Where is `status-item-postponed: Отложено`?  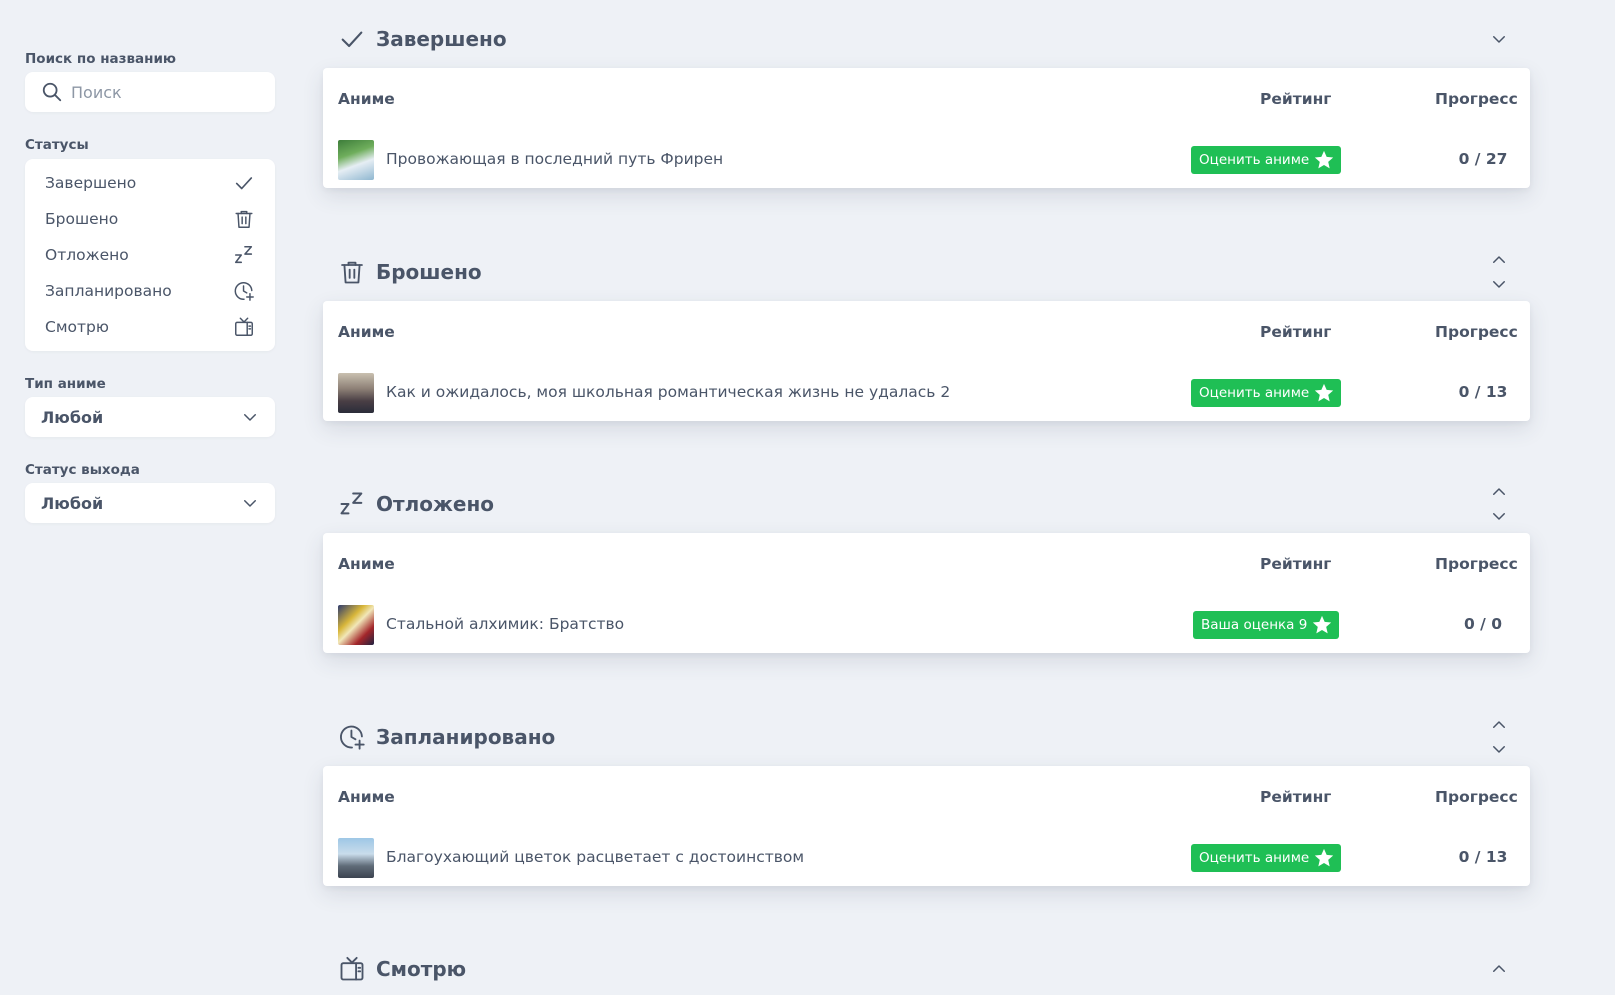 status-item-postponed: Отложено is located at coordinates (150, 255).